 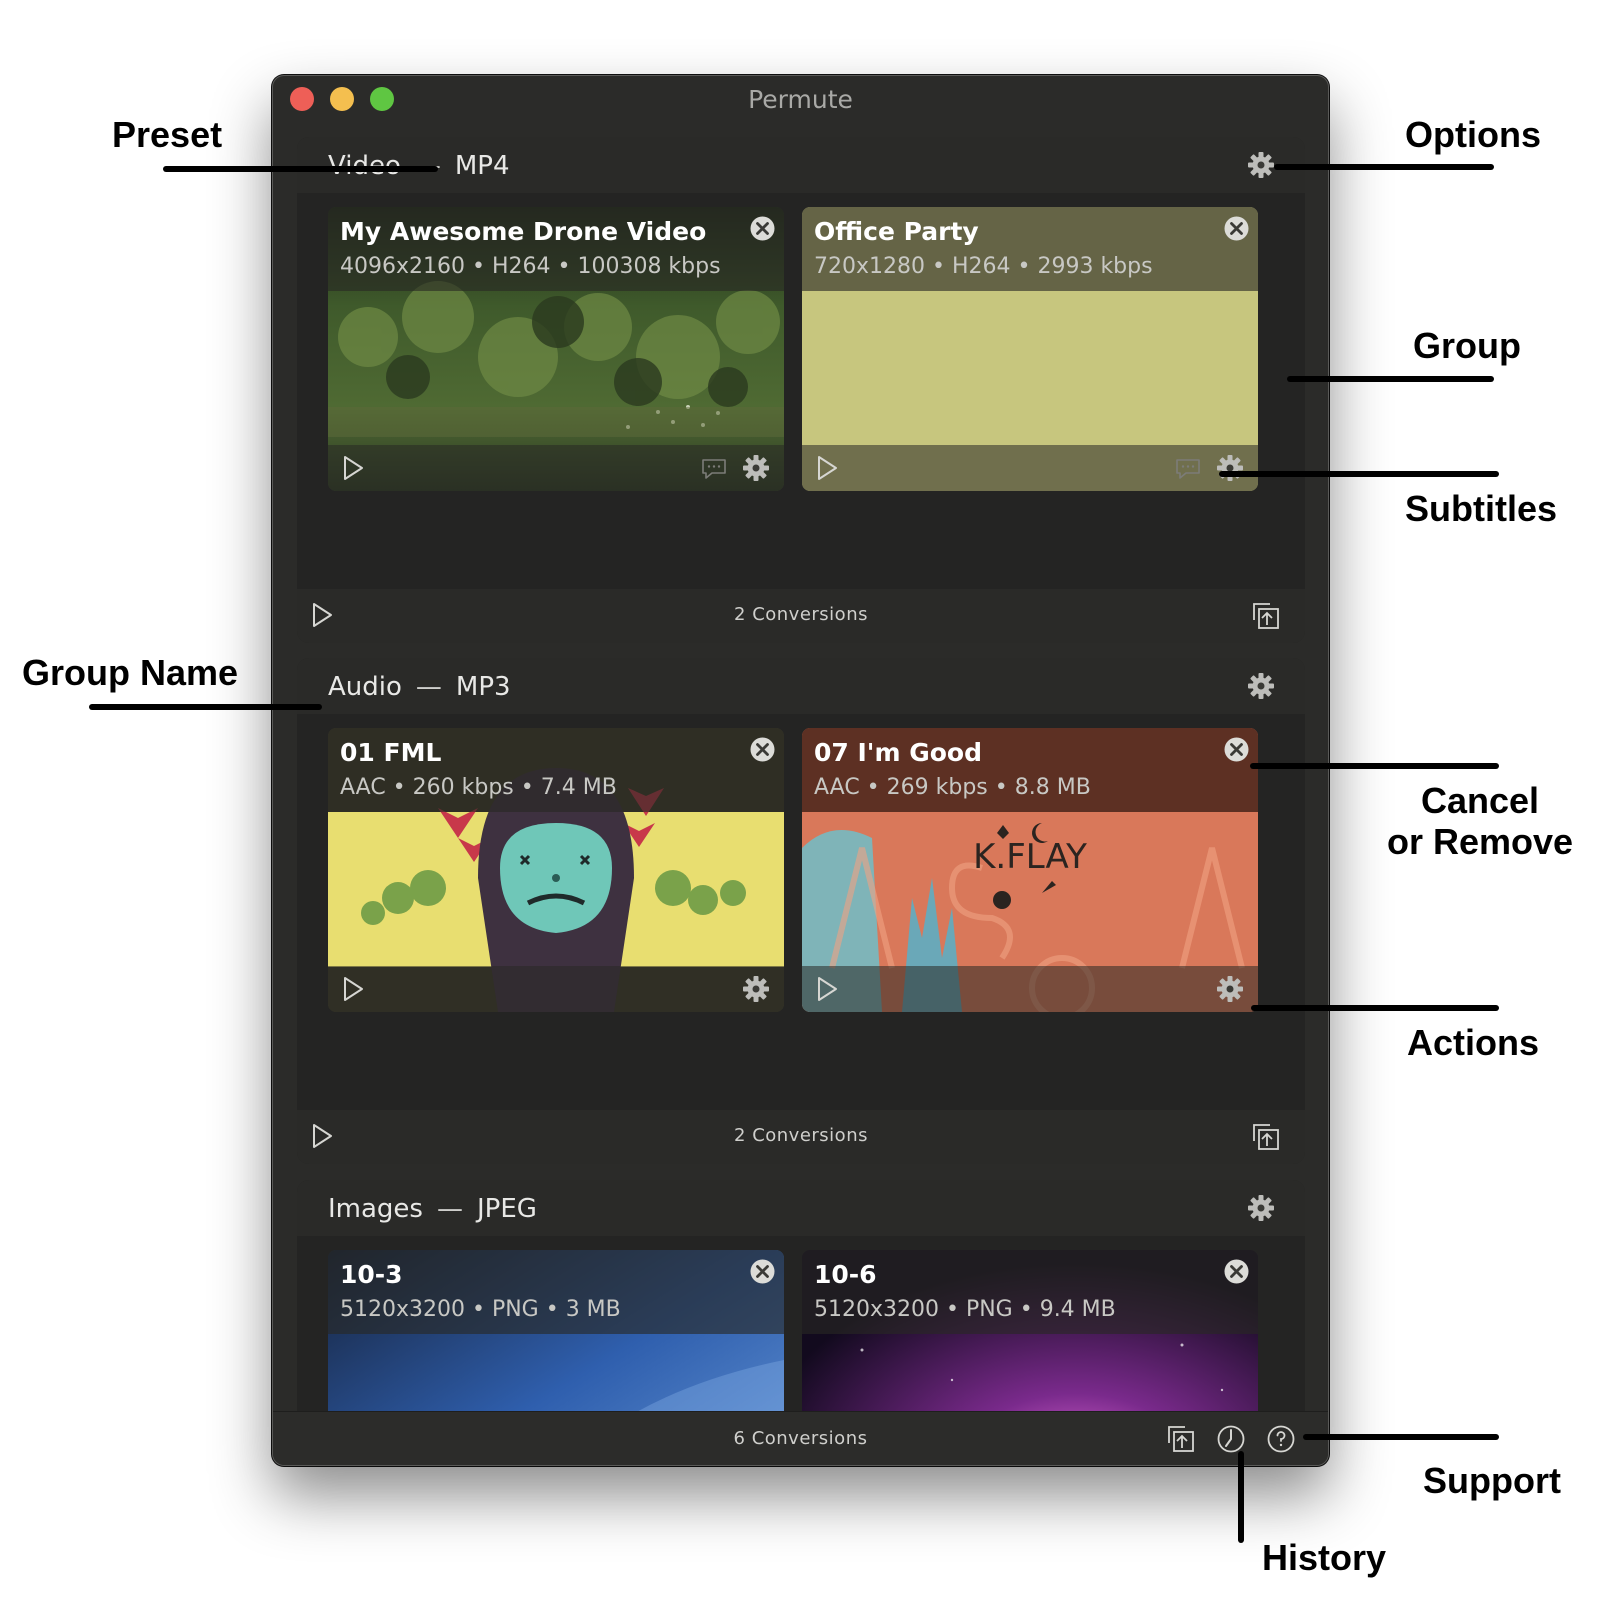 I want to click on group-name: Images — JPEG, so click(x=432, y=1209).